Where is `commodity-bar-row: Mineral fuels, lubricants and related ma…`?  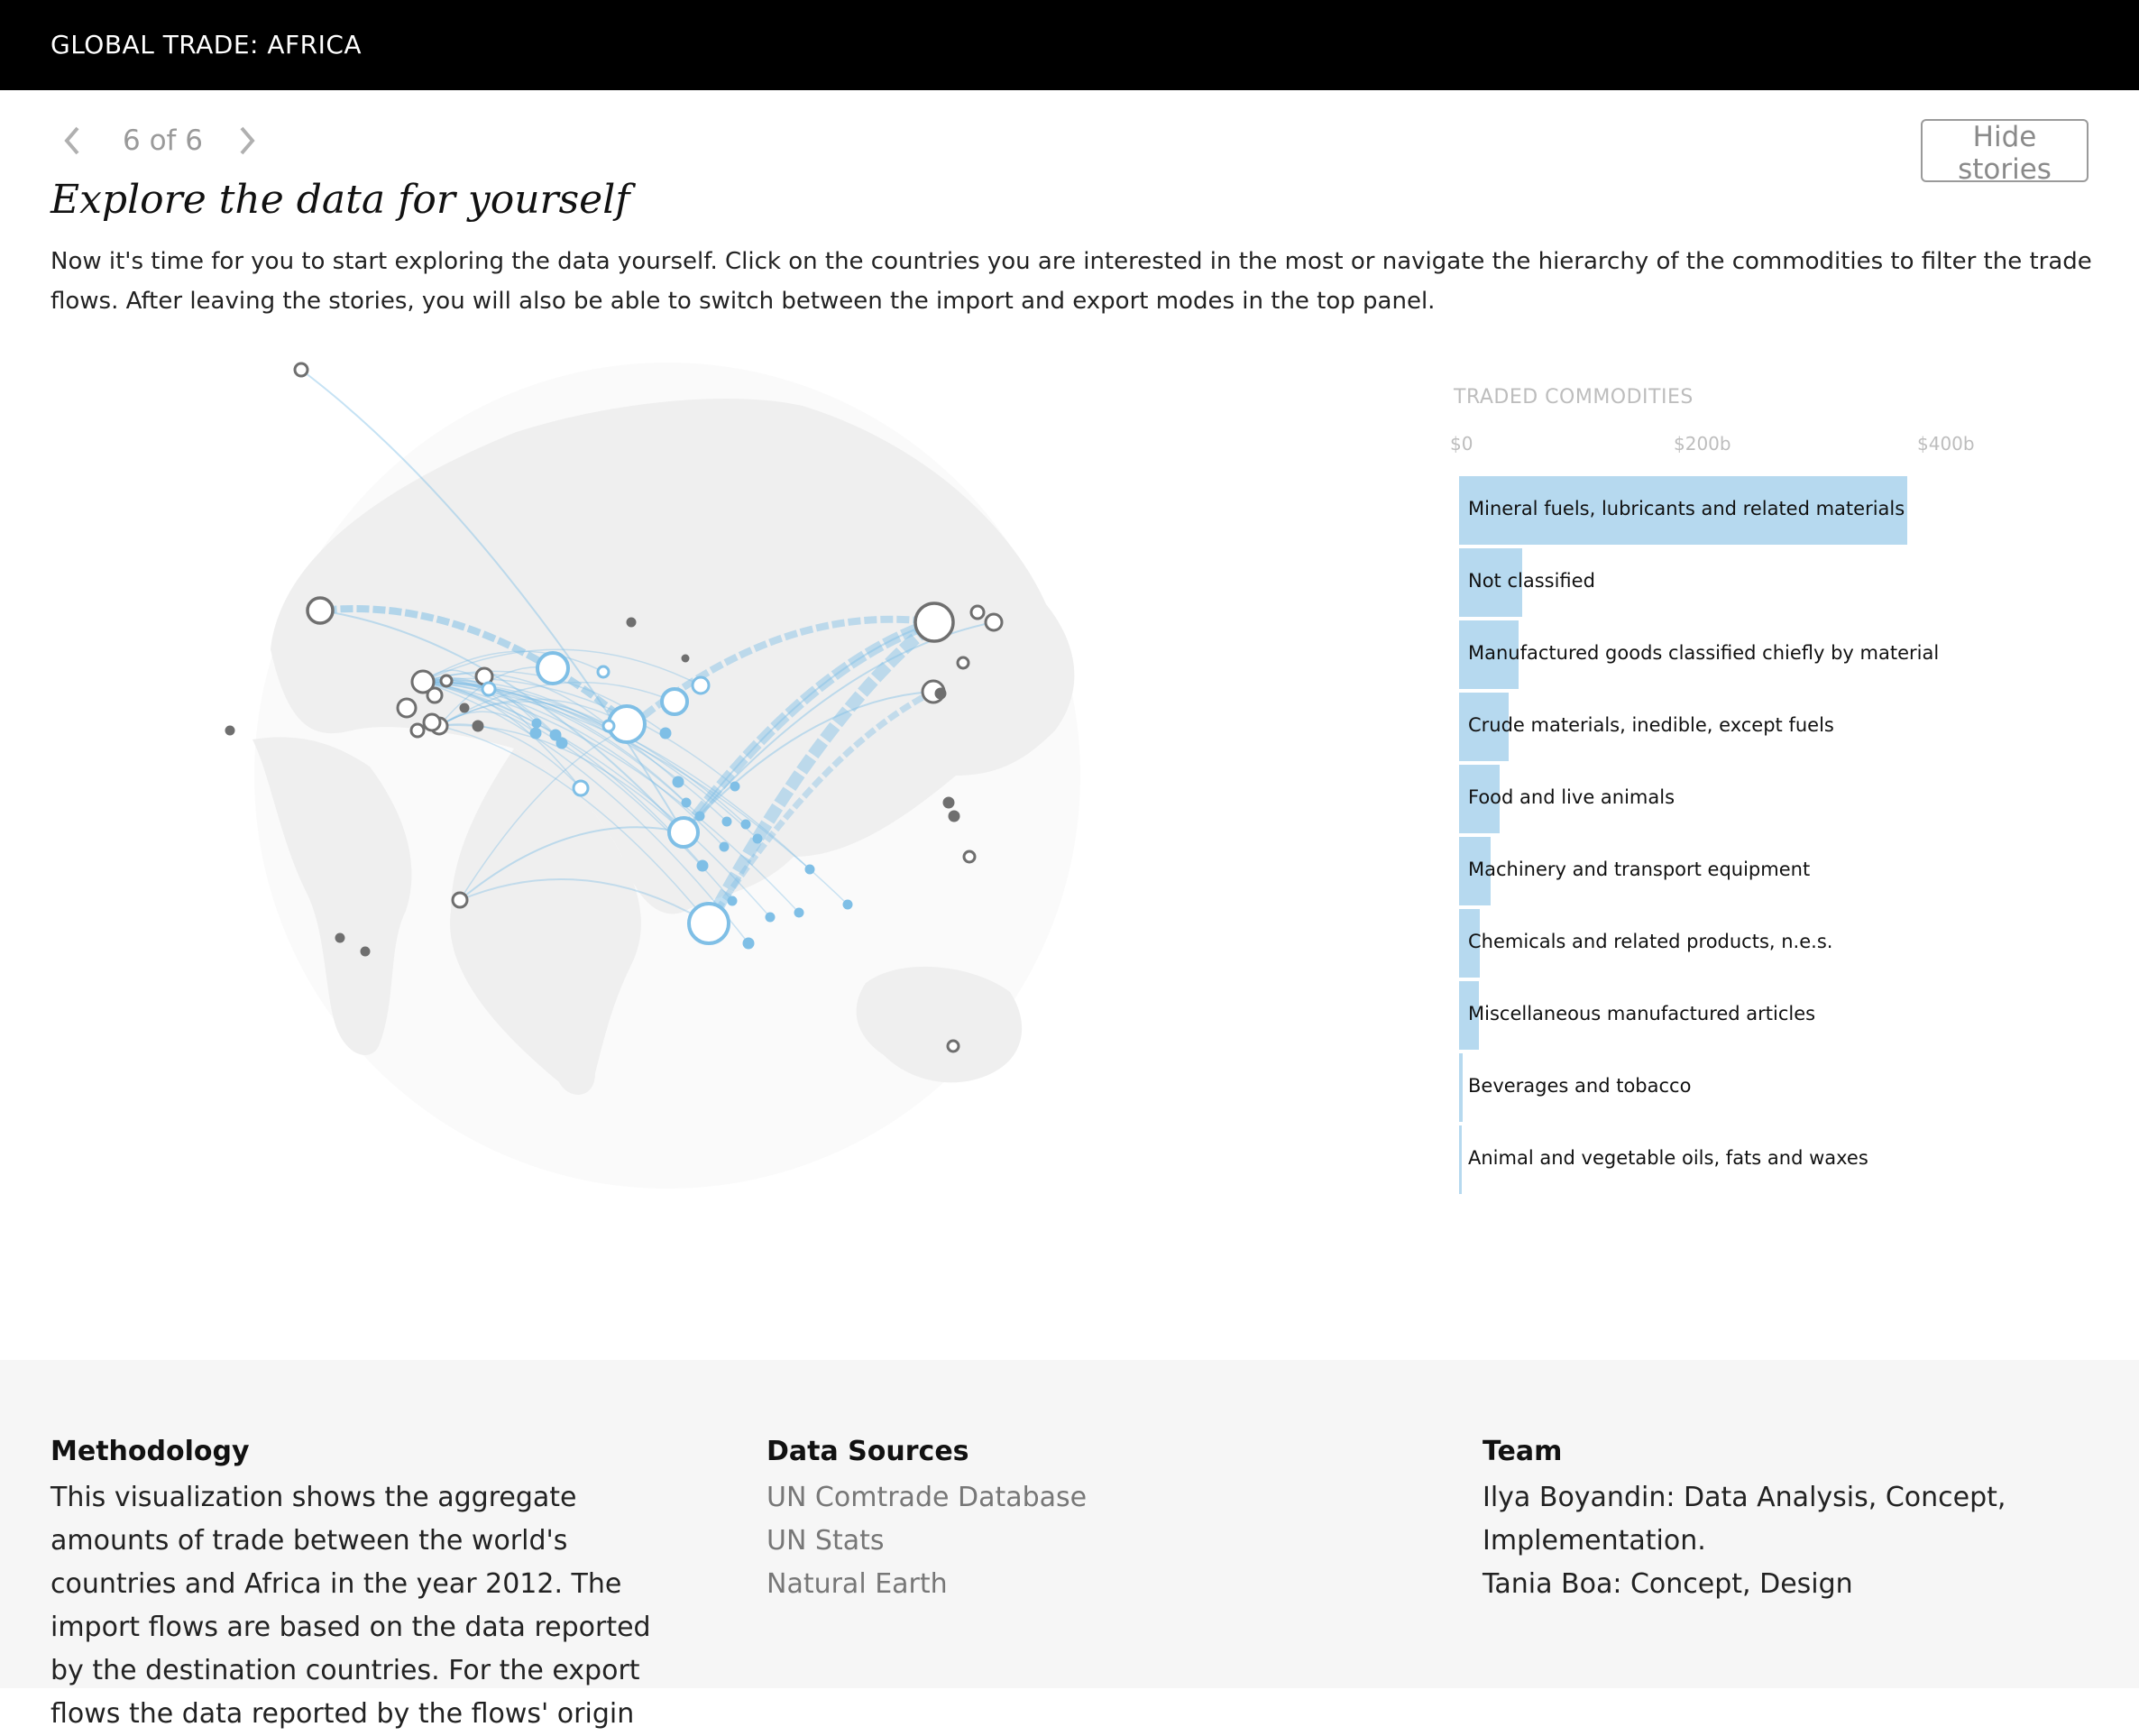 commodity-bar-row: Mineral fuels, lubricants and related ma… is located at coordinates (1756, 510).